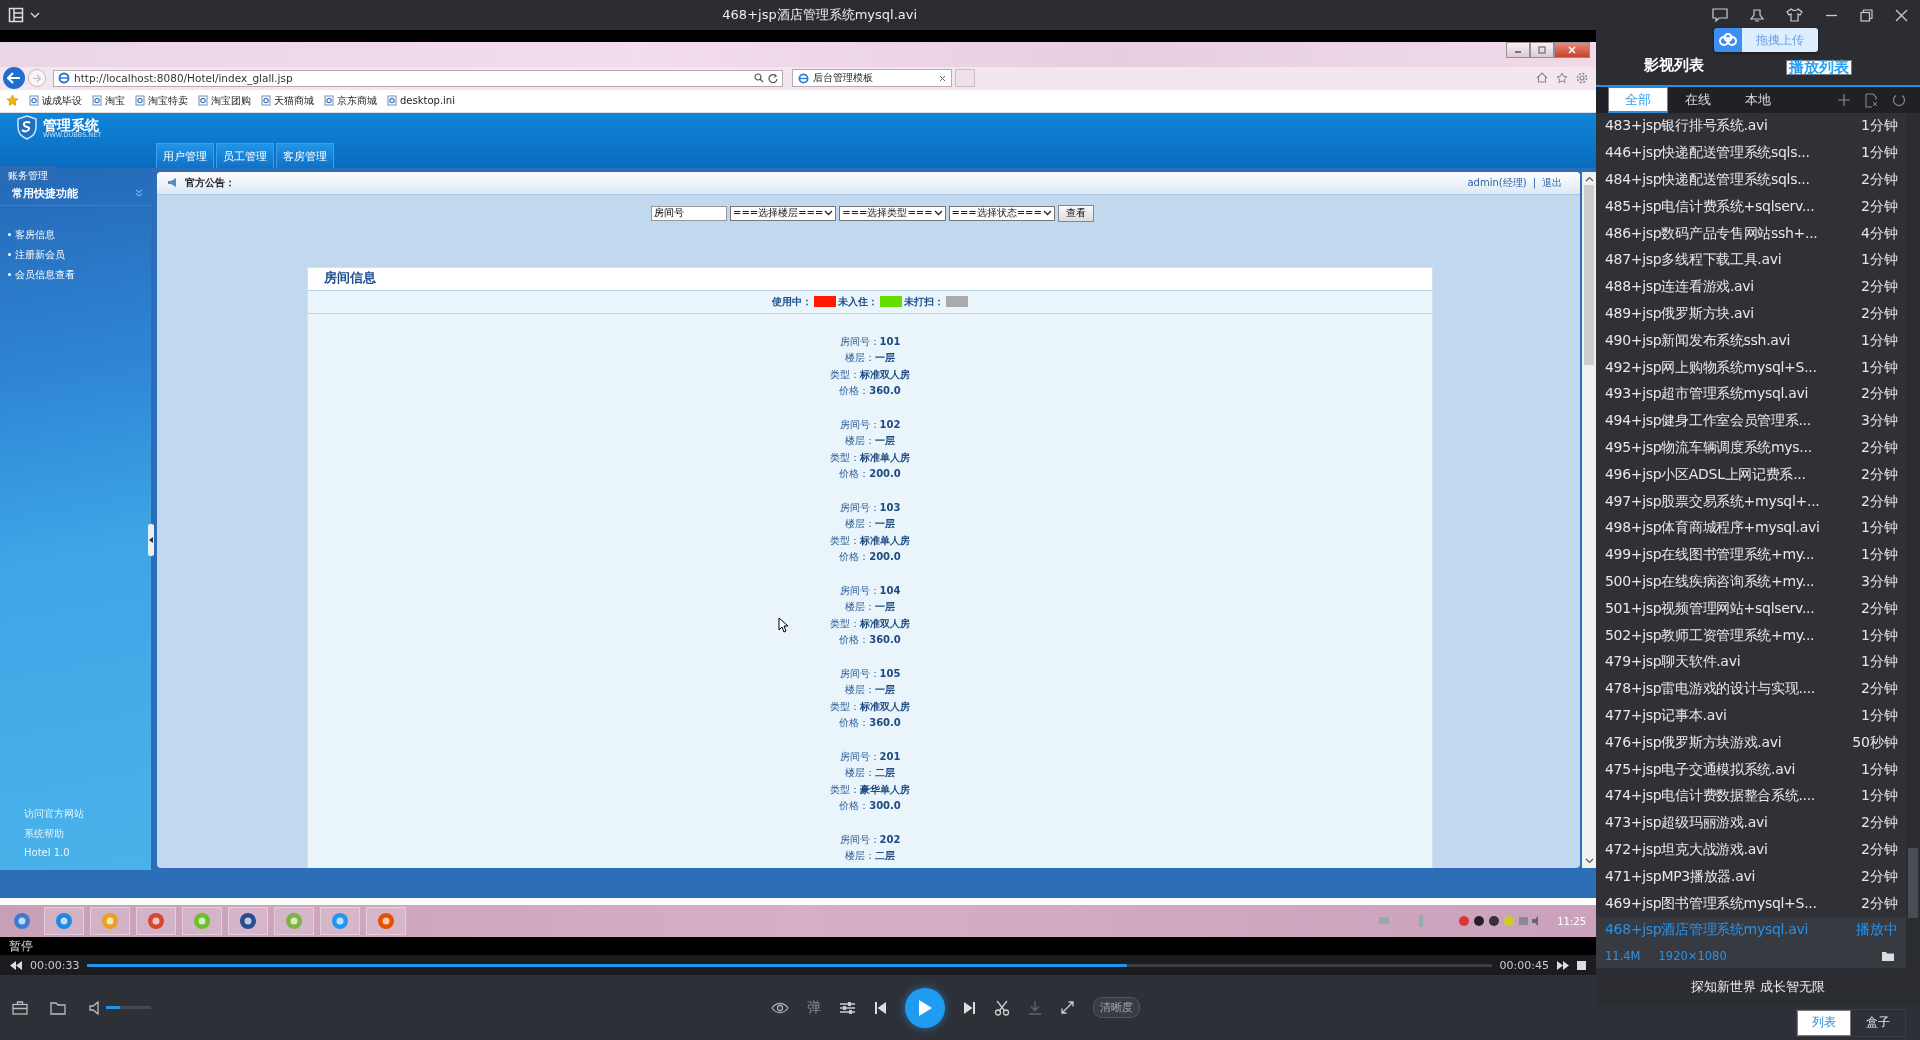 The height and width of the screenshot is (1040, 1920). What do you see at coordinates (872, 78) in the screenshot?
I see `browser-tab: 后台管理模板` at bounding box center [872, 78].